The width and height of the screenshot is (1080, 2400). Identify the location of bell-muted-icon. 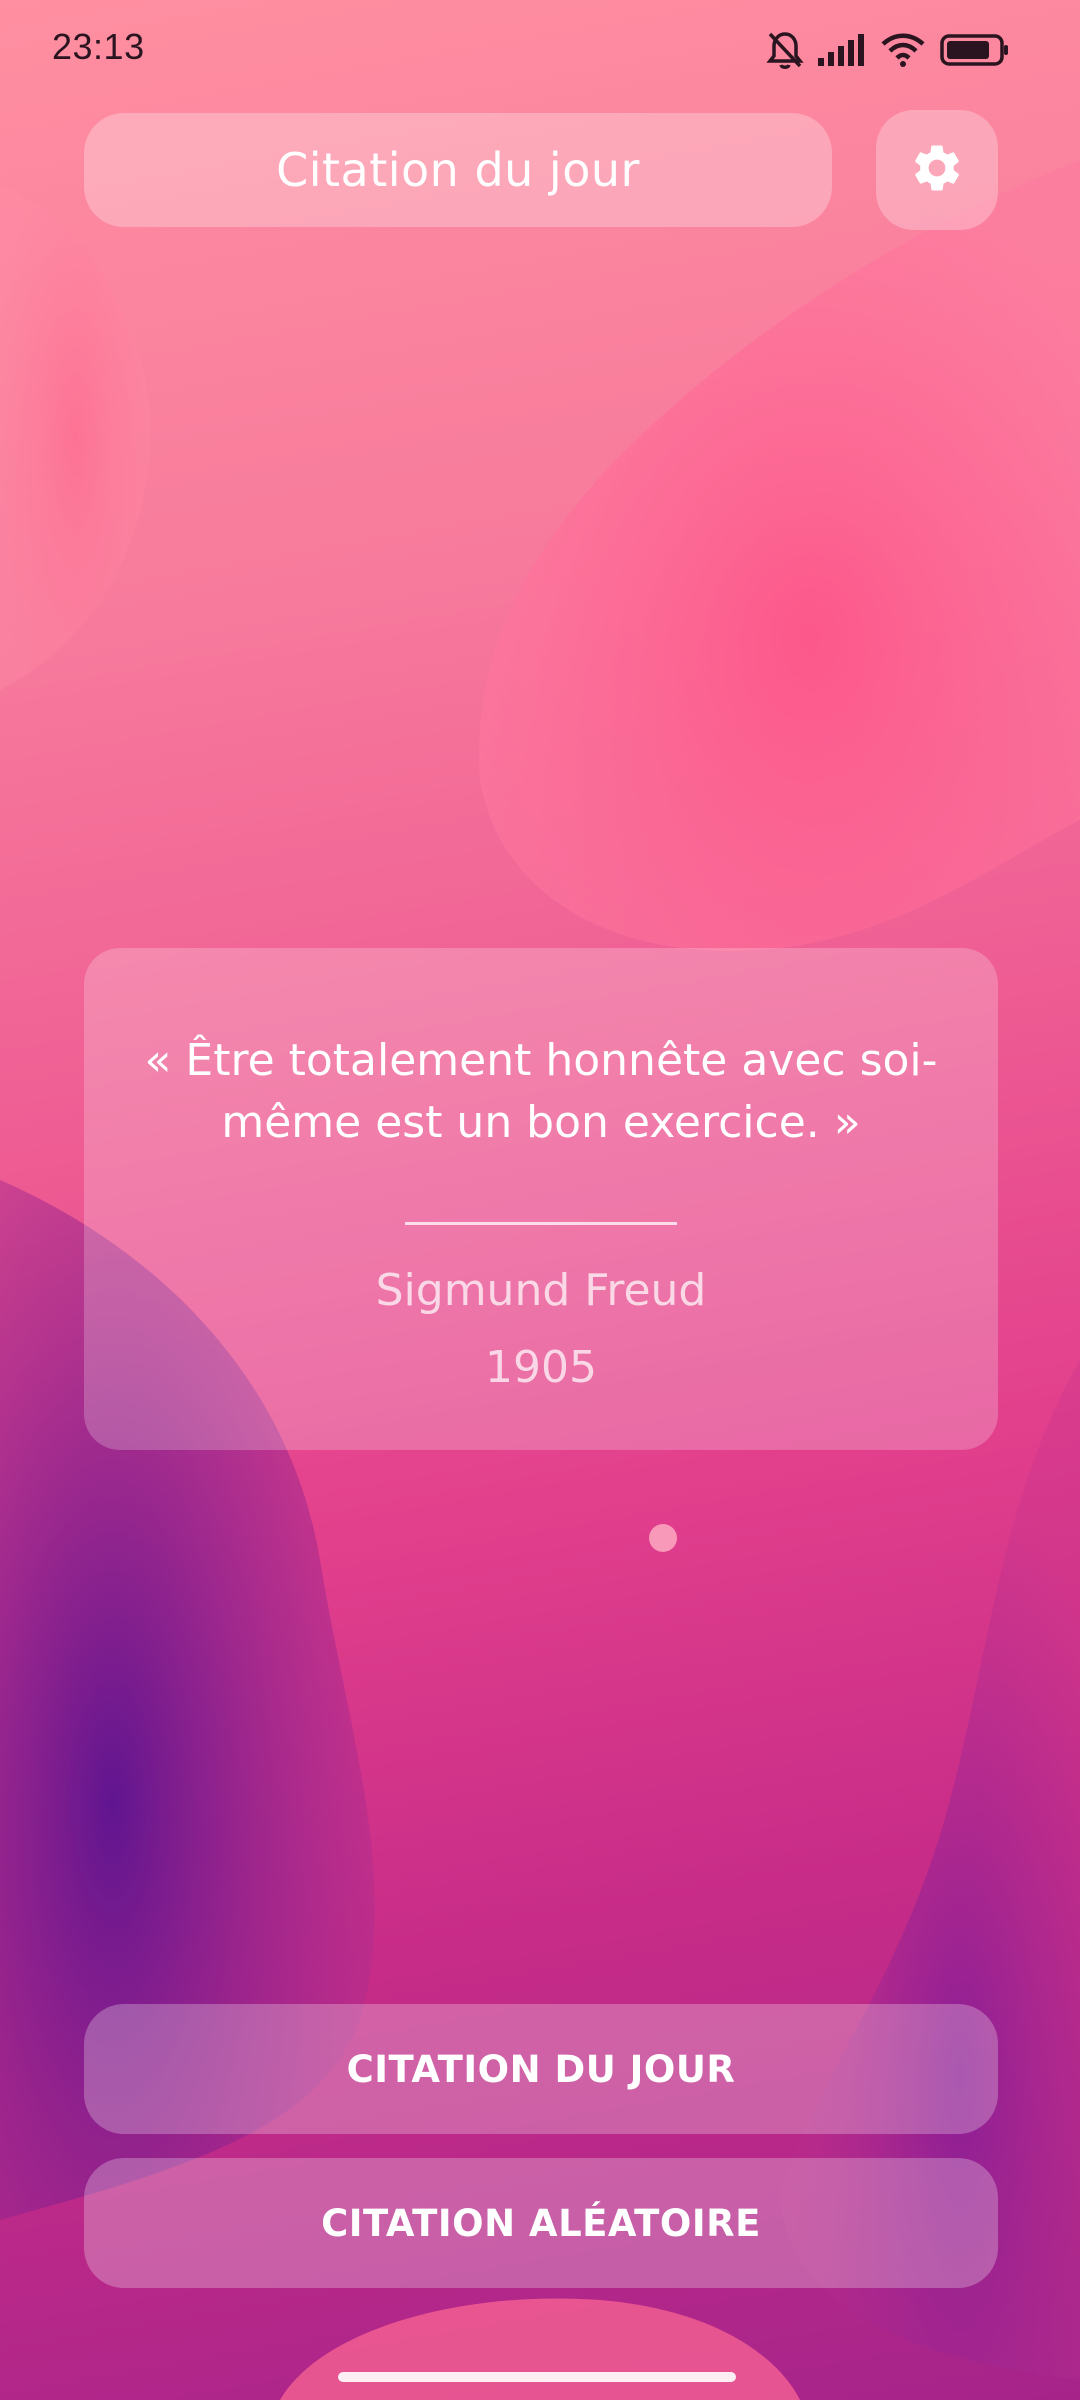
(785, 50).